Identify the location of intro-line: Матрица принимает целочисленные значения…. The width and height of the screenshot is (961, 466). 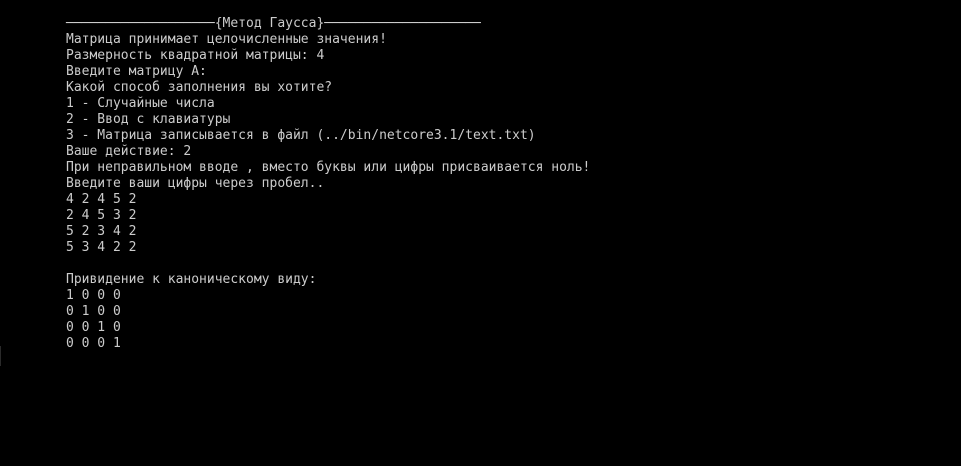
(226, 39).